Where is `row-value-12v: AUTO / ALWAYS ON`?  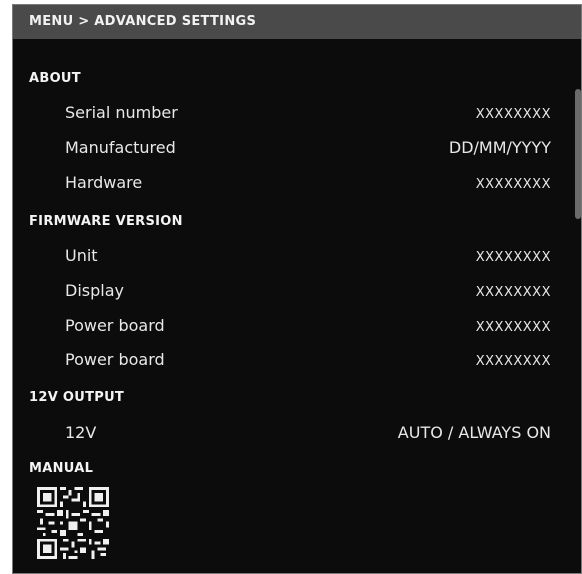
row-value-12v: AUTO / ALWAYS ON is located at coordinates (474, 432).